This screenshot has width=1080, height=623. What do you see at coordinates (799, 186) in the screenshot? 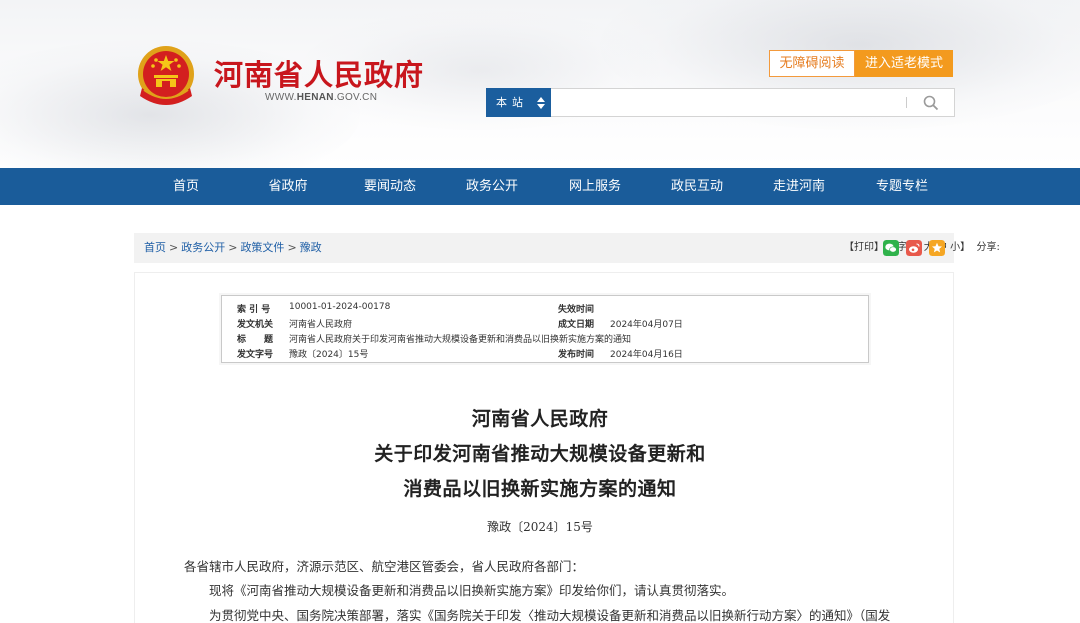
I see `nav-item-about-henan: 走进河南` at bounding box center [799, 186].